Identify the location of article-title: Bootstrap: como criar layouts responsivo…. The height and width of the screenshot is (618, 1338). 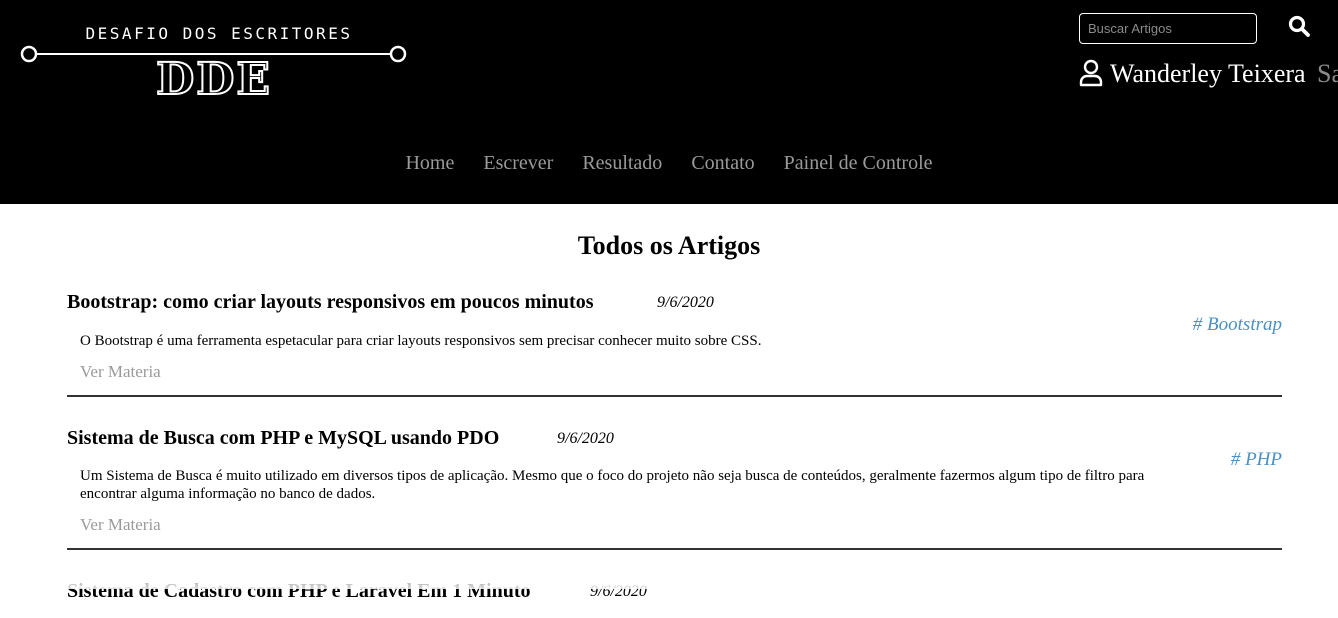
(330, 302).